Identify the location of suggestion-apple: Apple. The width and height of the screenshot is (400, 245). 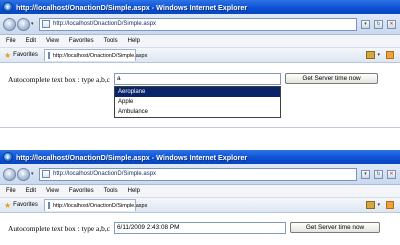
(197, 102).